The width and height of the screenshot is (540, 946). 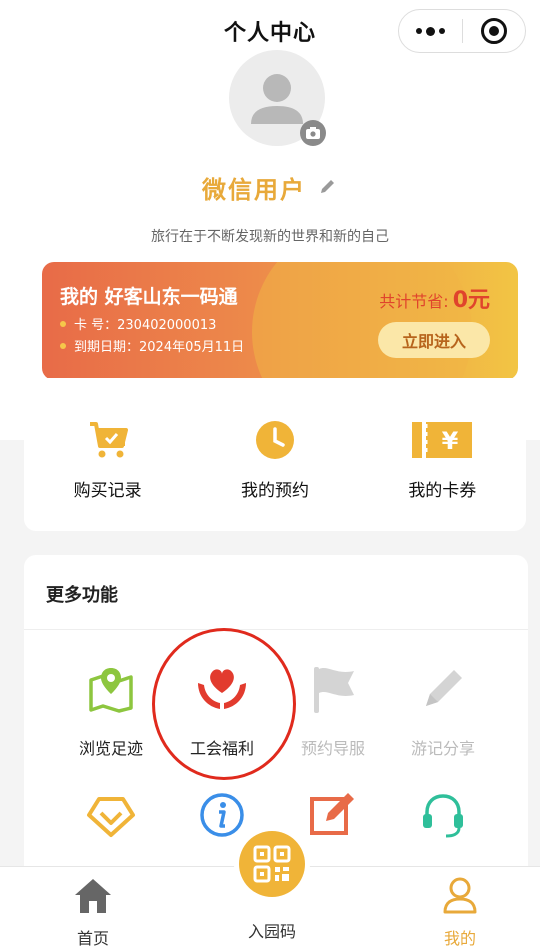 I want to click on union-benefits-button: 工会福利, so click(x=222, y=710).